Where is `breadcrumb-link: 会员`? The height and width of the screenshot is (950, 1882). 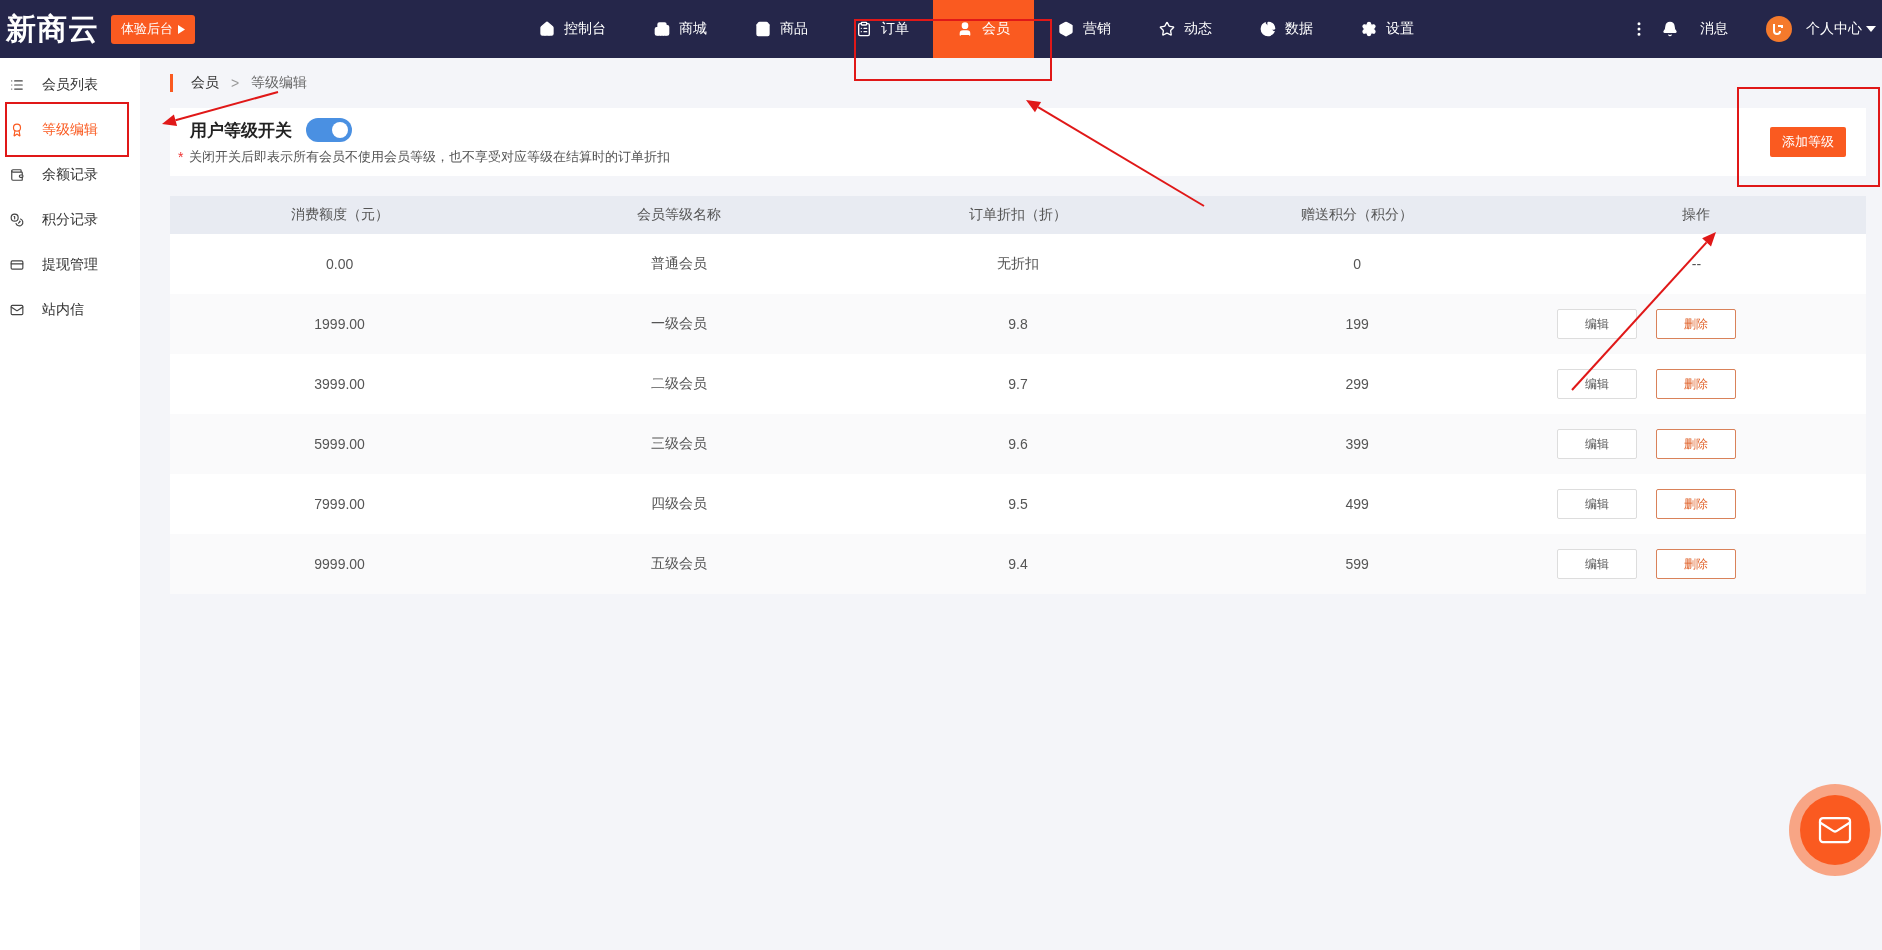 breadcrumb-link: 会员 is located at coordinates (205, 83).